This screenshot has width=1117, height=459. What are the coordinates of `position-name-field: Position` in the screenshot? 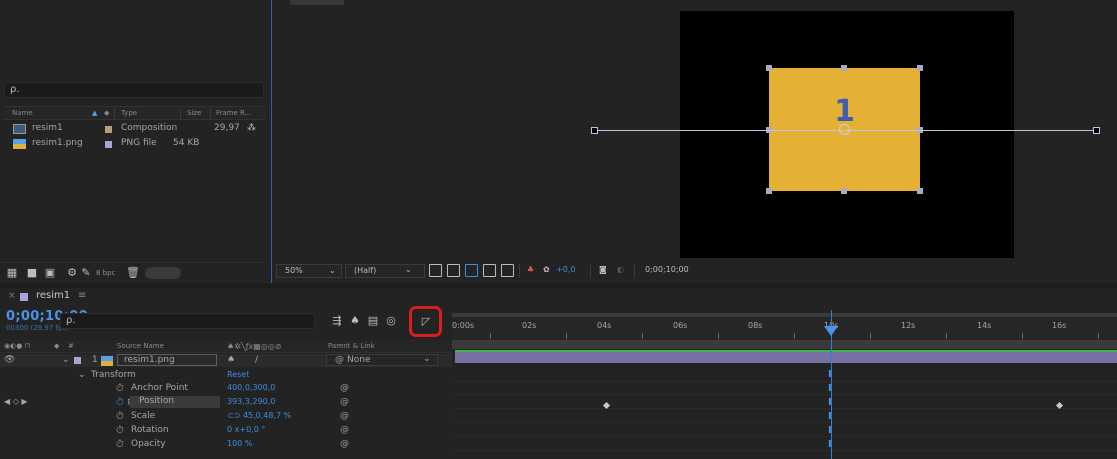 It's located at (175, 402).